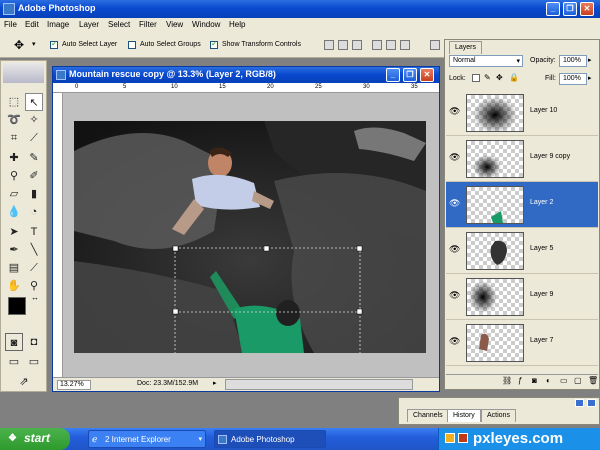 The image size is (600, 450). What do you see at coordinates (534, 380) in the screenshot?
I see `layer-mask-icon: ◙` at bounding box center [534, 380].